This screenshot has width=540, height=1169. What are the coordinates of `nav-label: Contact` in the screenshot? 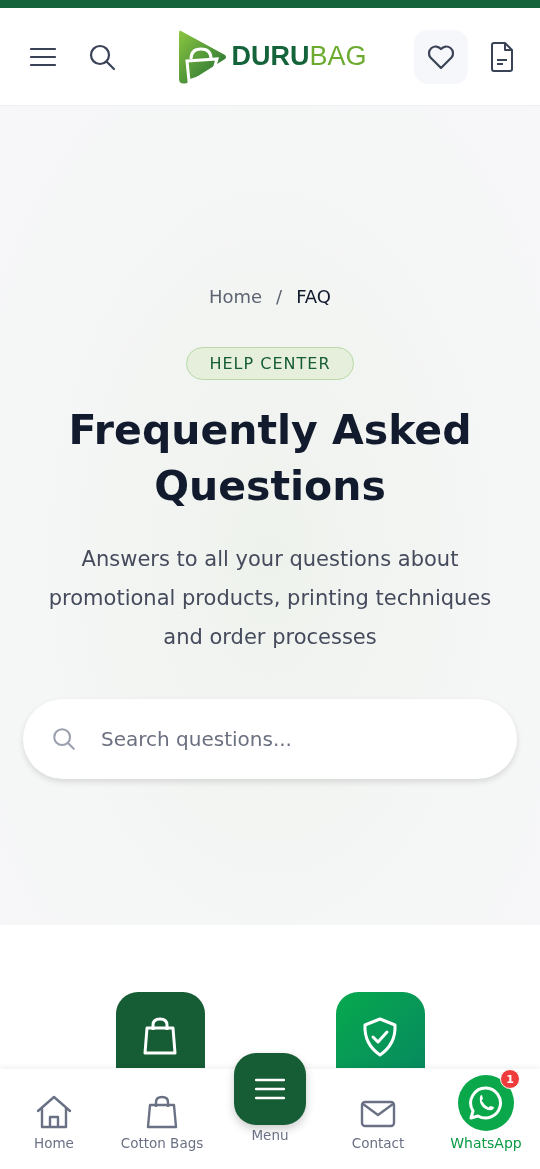 It's located at (378, 1143).